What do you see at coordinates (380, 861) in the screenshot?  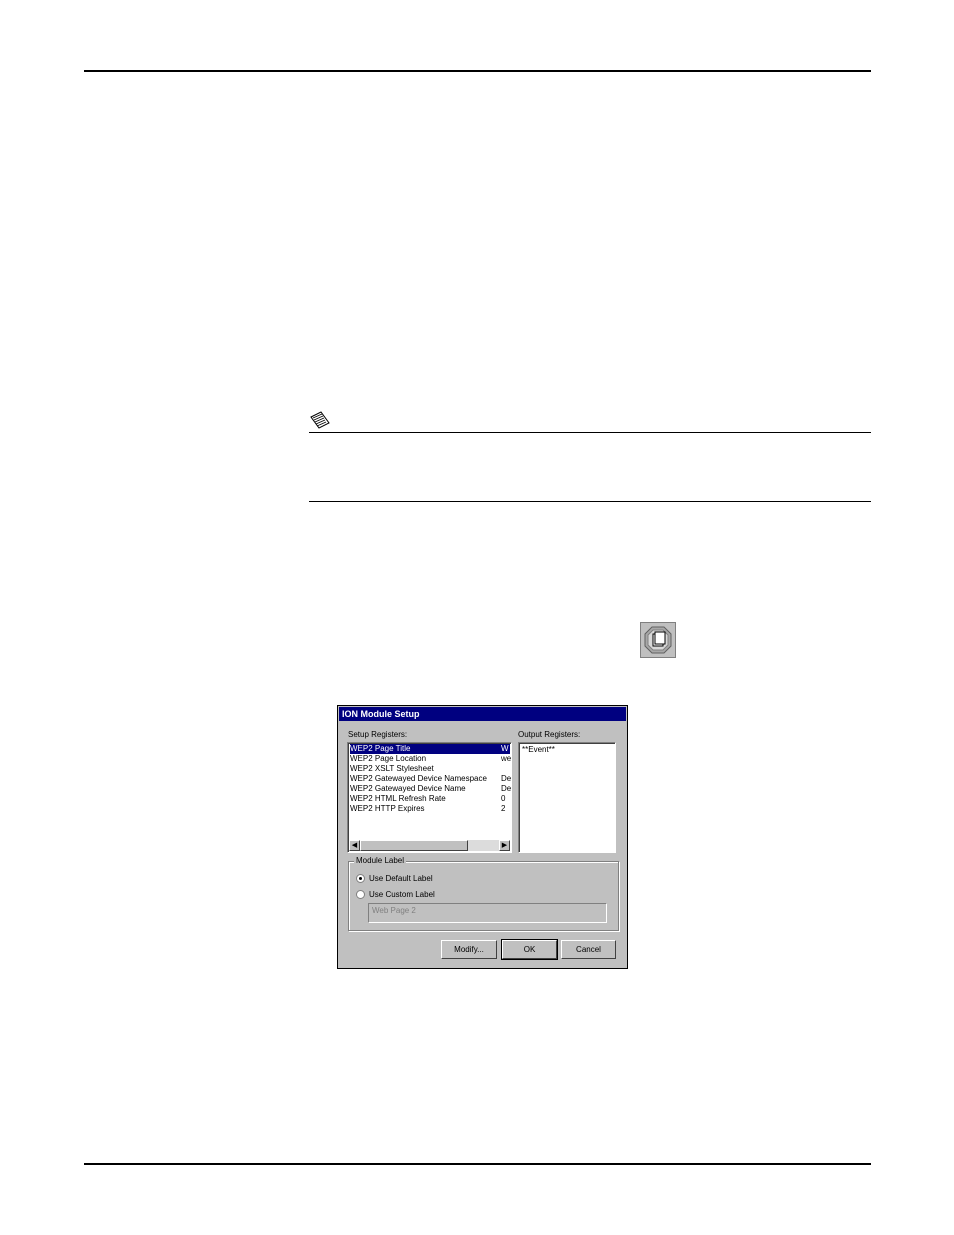 I see `module-label-group-title: Module Label` at bounding box center [380, 861].